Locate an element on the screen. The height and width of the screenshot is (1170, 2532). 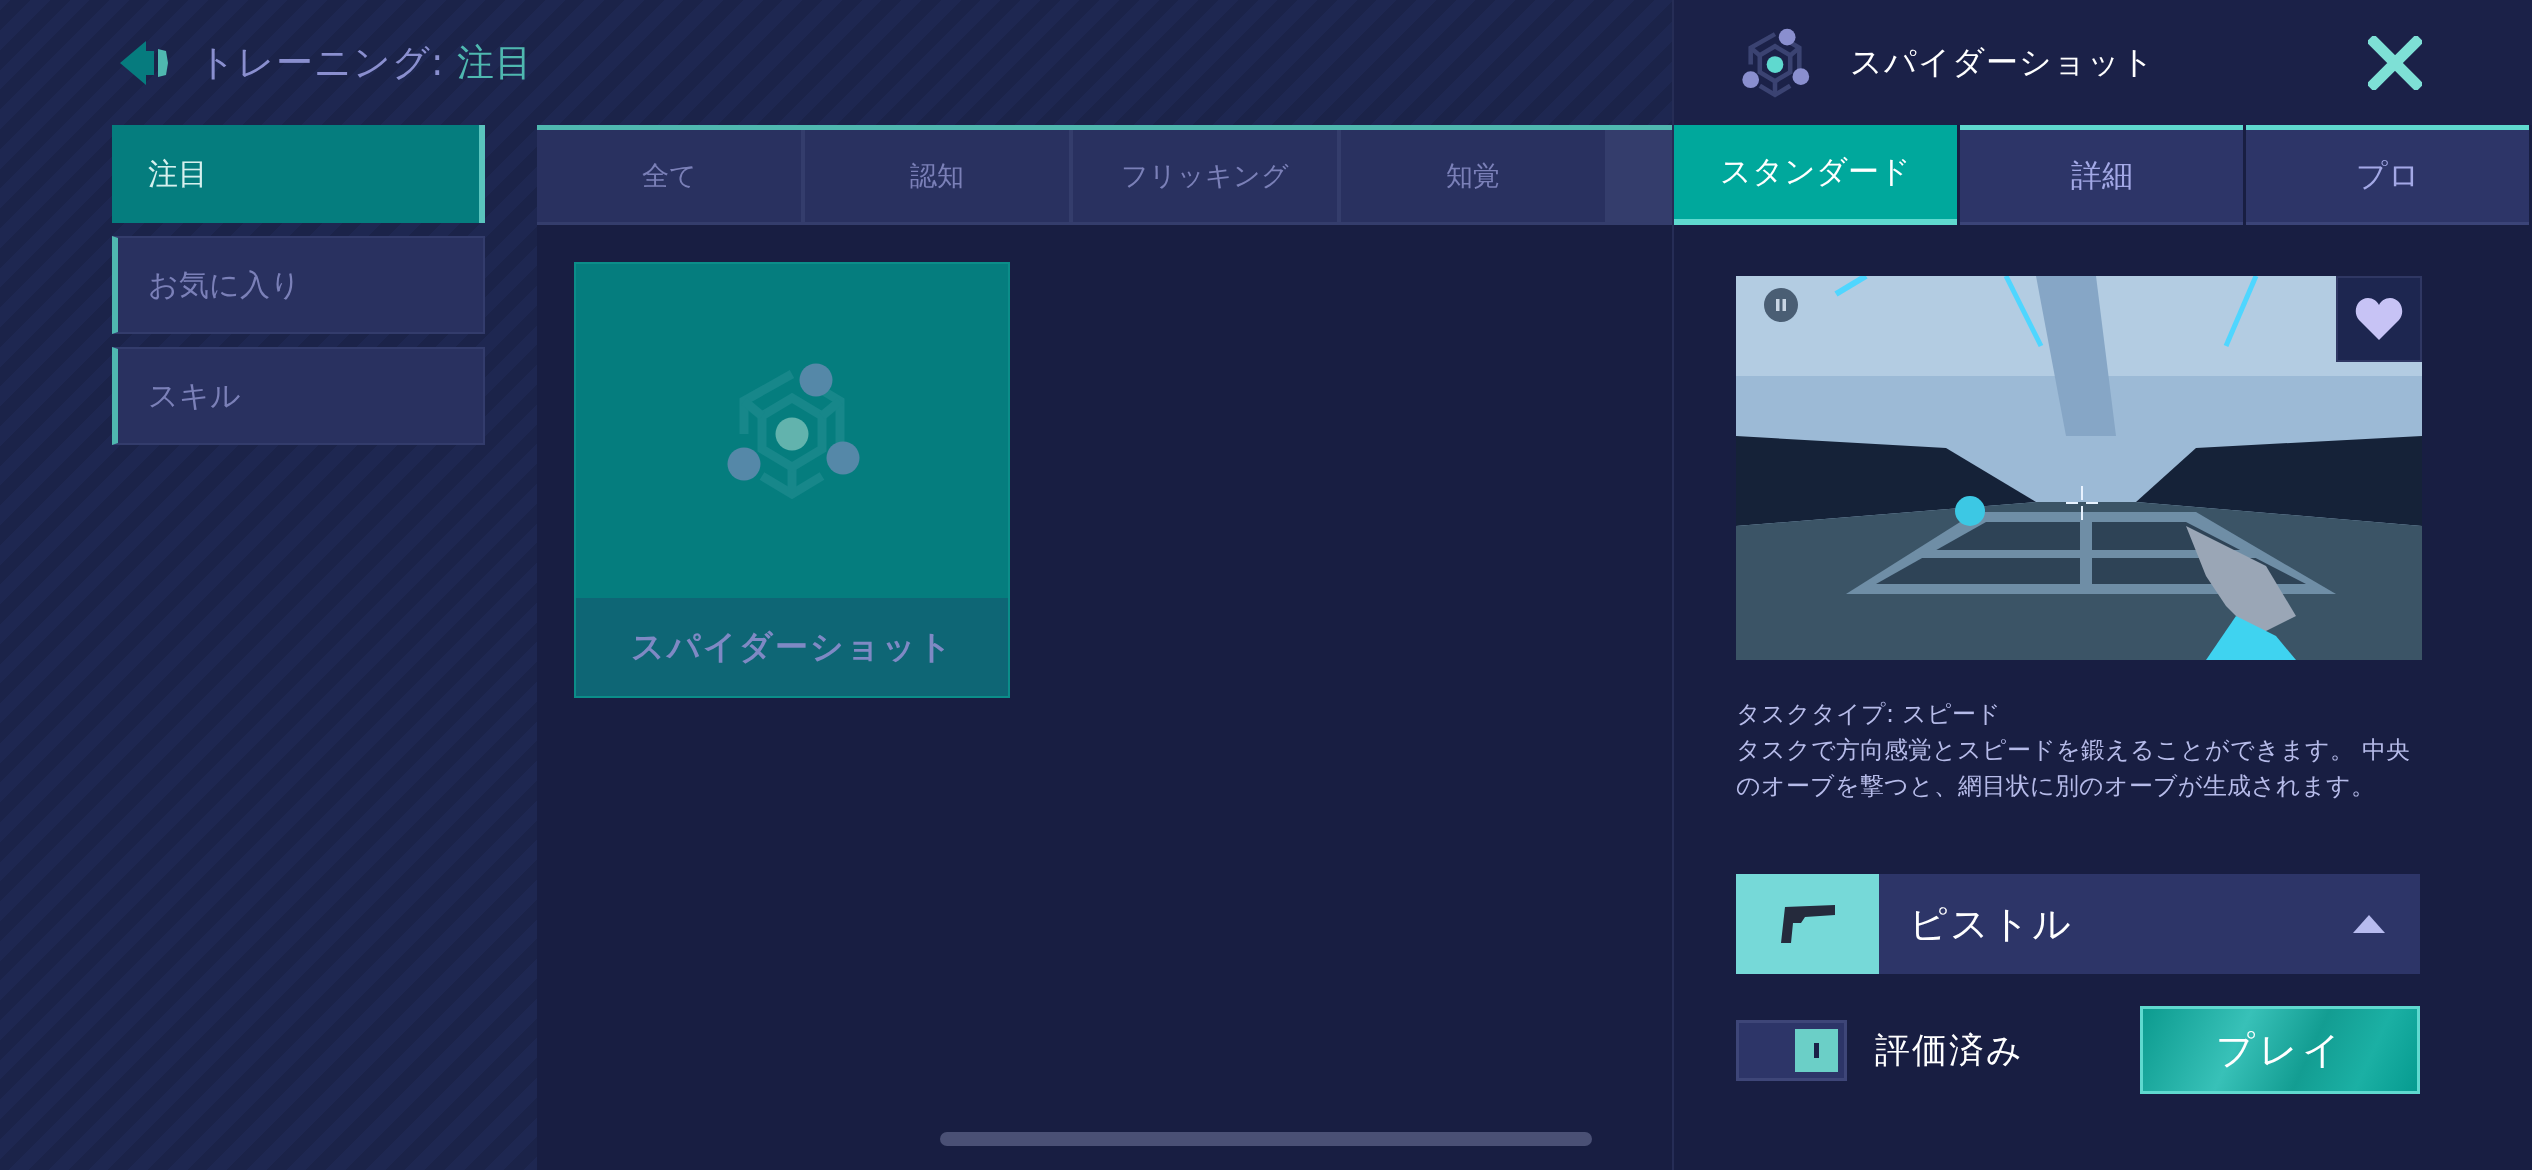
rated-toggle is located at coordinates (1791, 1050).